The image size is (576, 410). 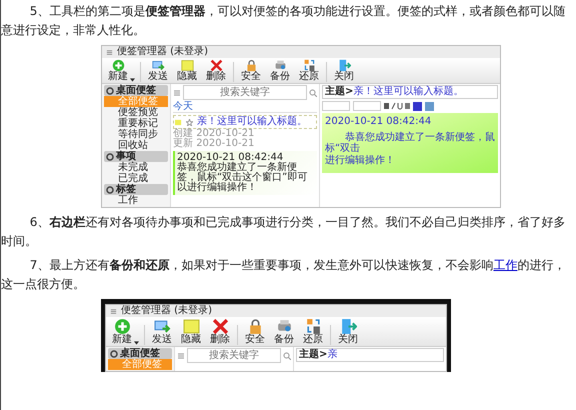 I want to click on note-title: 亲！这里可以输入标题。, so click(x=252, y=122).